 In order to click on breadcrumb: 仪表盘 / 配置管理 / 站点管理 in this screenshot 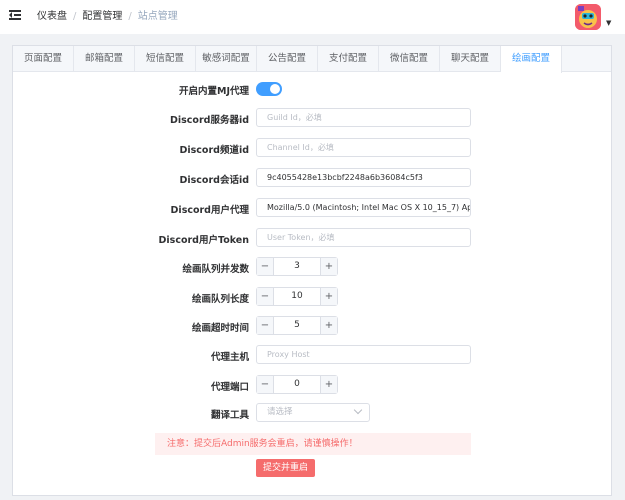, I will do `click(107, 16)`.